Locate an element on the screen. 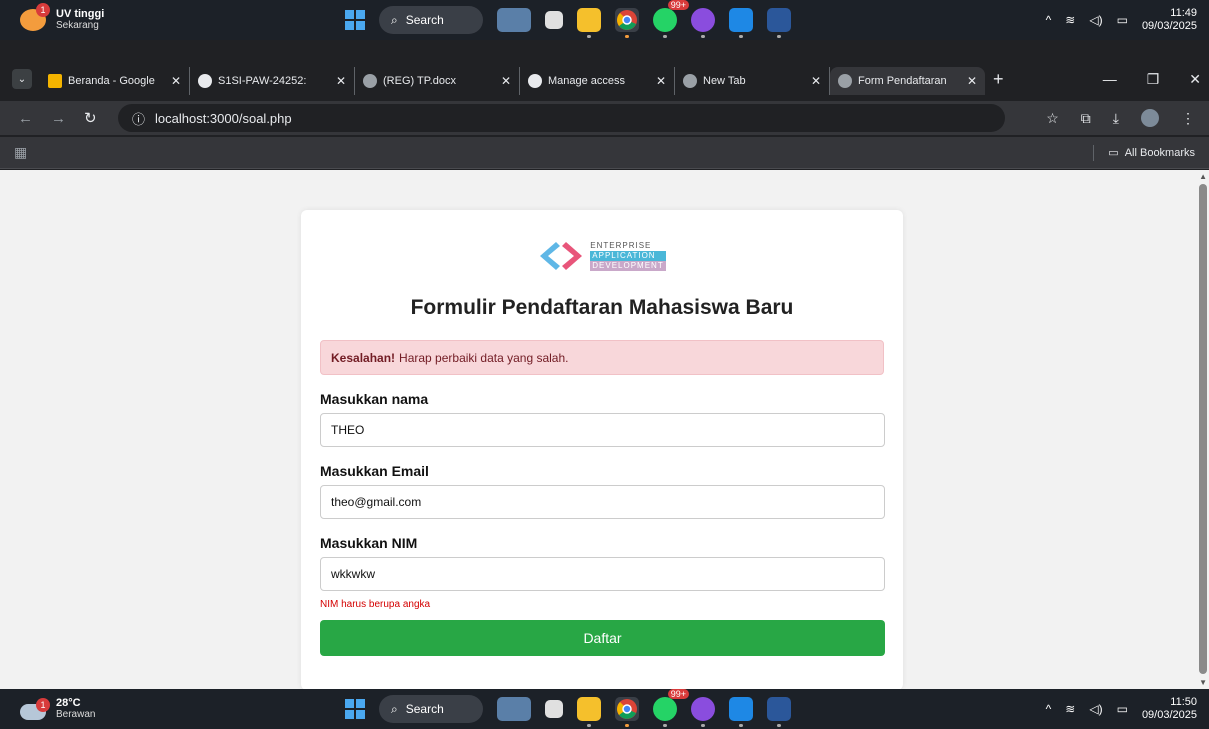 This screenshot has width=1209, height=729. profile-avatar is located at coordinates (1150, 118).